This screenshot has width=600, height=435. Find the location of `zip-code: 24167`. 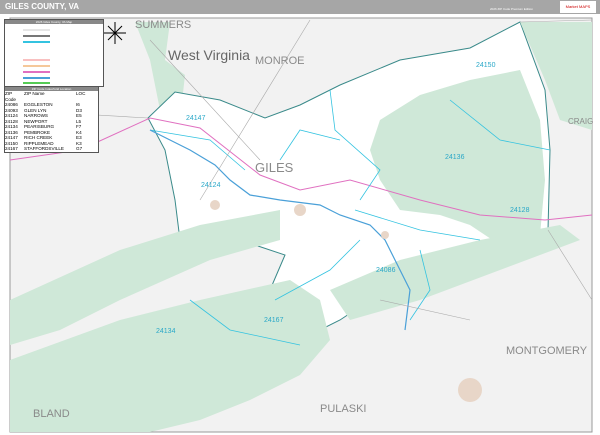

zip-code: 24167 is located at coordinates (11, 148).